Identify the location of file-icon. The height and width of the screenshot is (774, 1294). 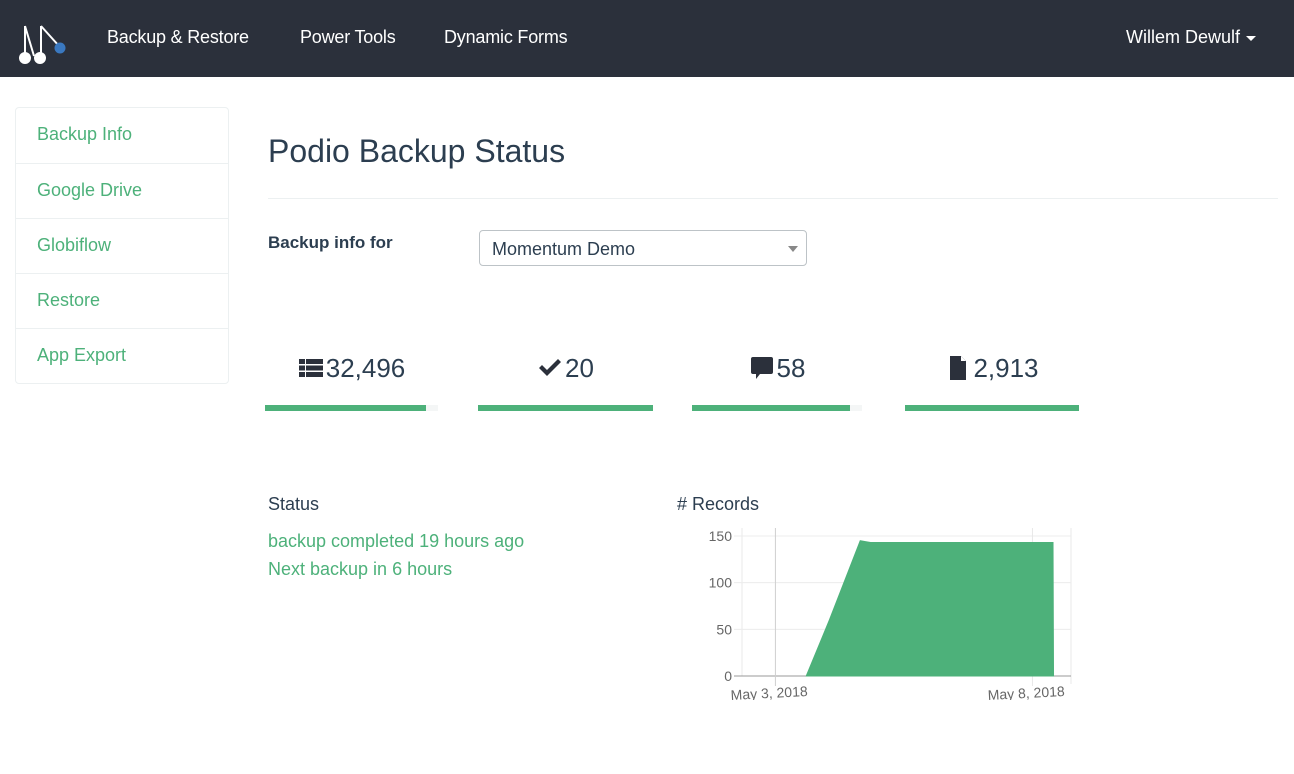
(958, 368).